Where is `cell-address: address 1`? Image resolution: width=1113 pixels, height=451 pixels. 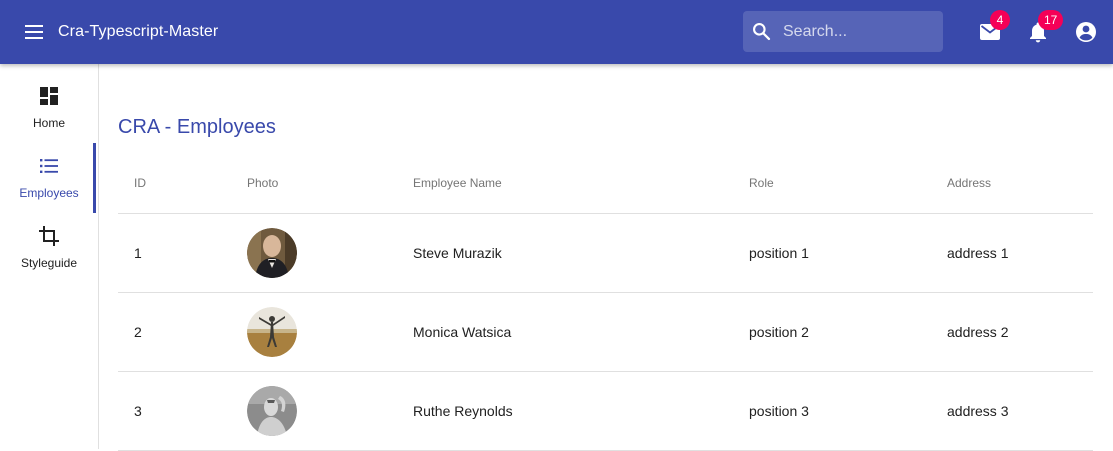
cell-address: address 1 is located at coordinates (1020, 252).